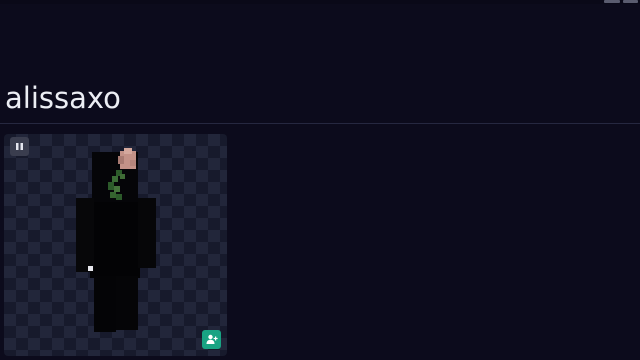 The height and width of the screenshot is (360, 640). What do you see at coordinates (320, 123) in the screenshot?
I see `header-divider` at bounding box center [320, 123].